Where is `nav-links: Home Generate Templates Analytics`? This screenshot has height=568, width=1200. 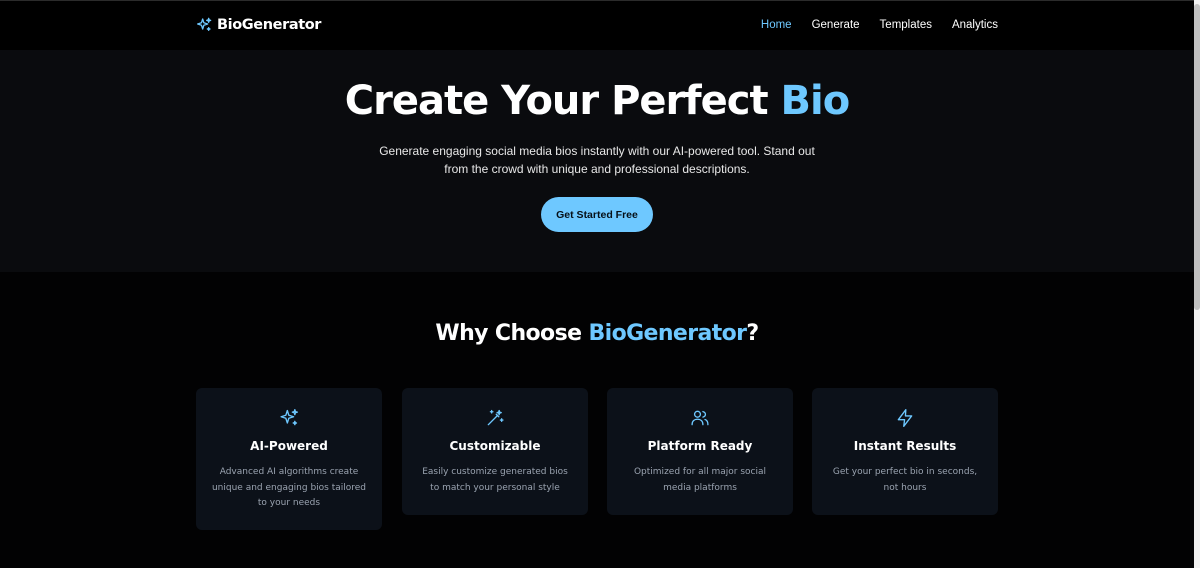 nav-links: Home Generate Templates Analytics is located at coordinates (879, 25).